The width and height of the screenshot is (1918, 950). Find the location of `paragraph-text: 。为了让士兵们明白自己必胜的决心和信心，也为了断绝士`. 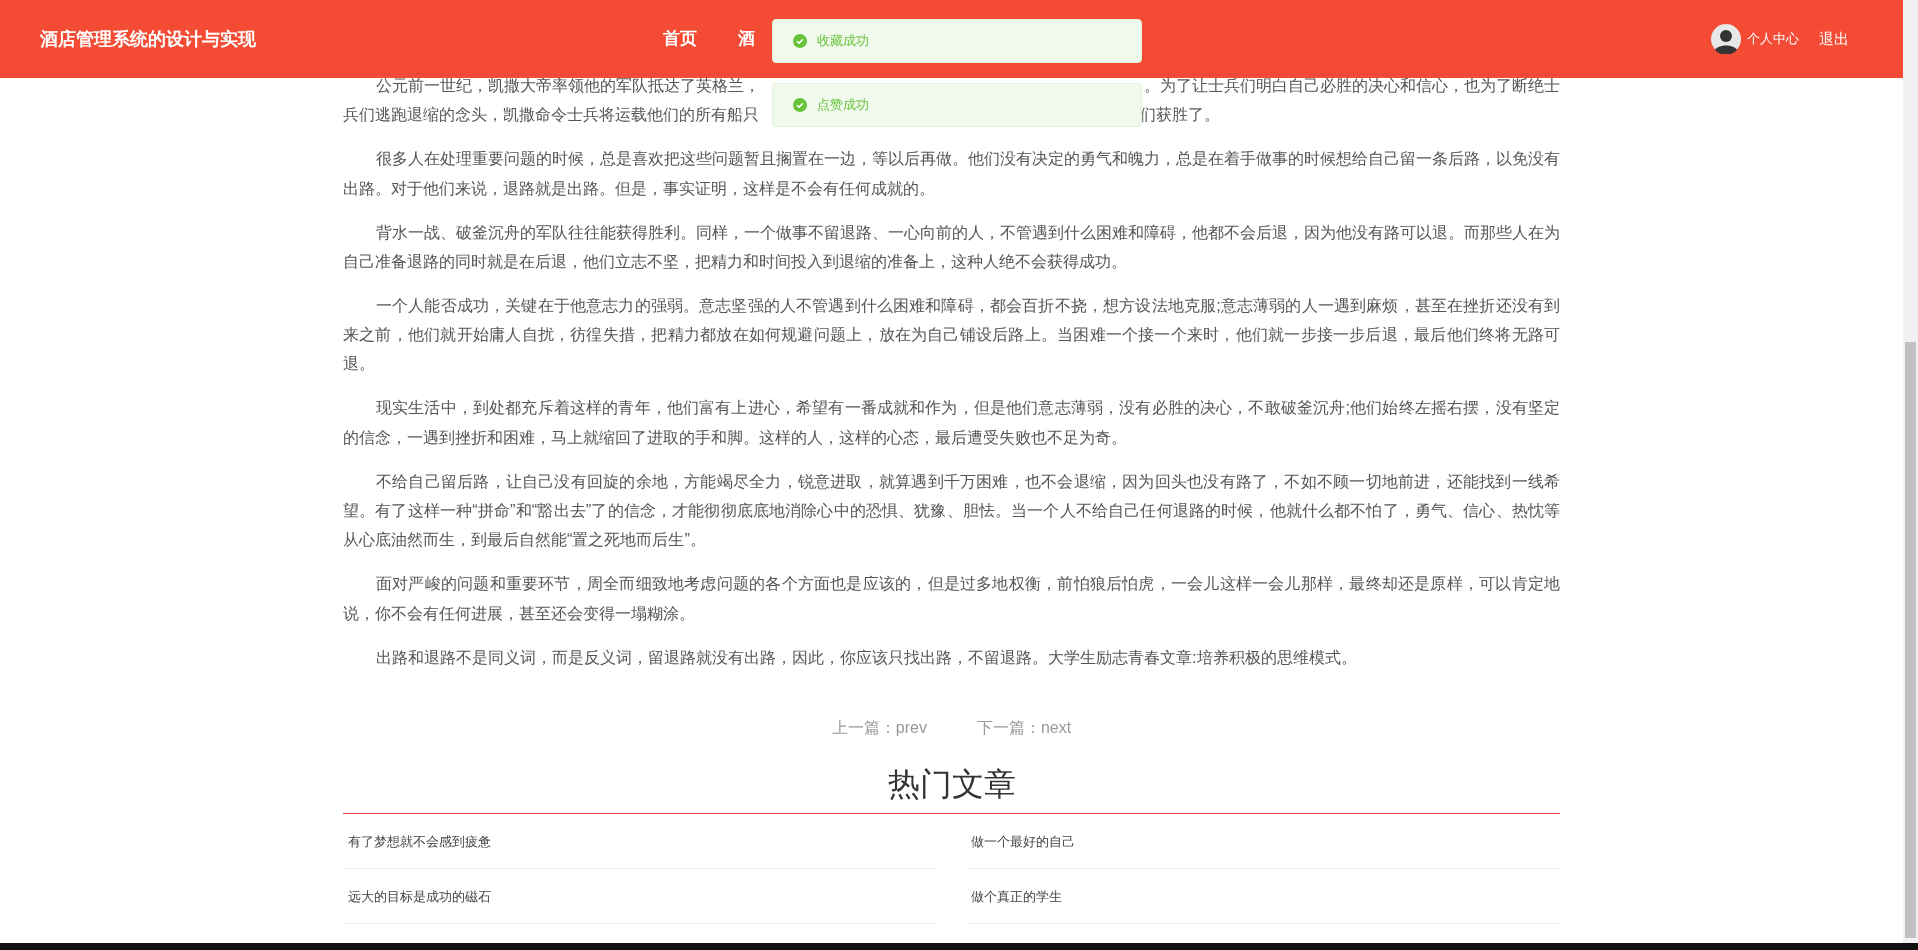

paragraph-text: 。为了让士兵们明白自己必胜的决心和信心，也为了断绝士 is located at coordinates (1352, 85).